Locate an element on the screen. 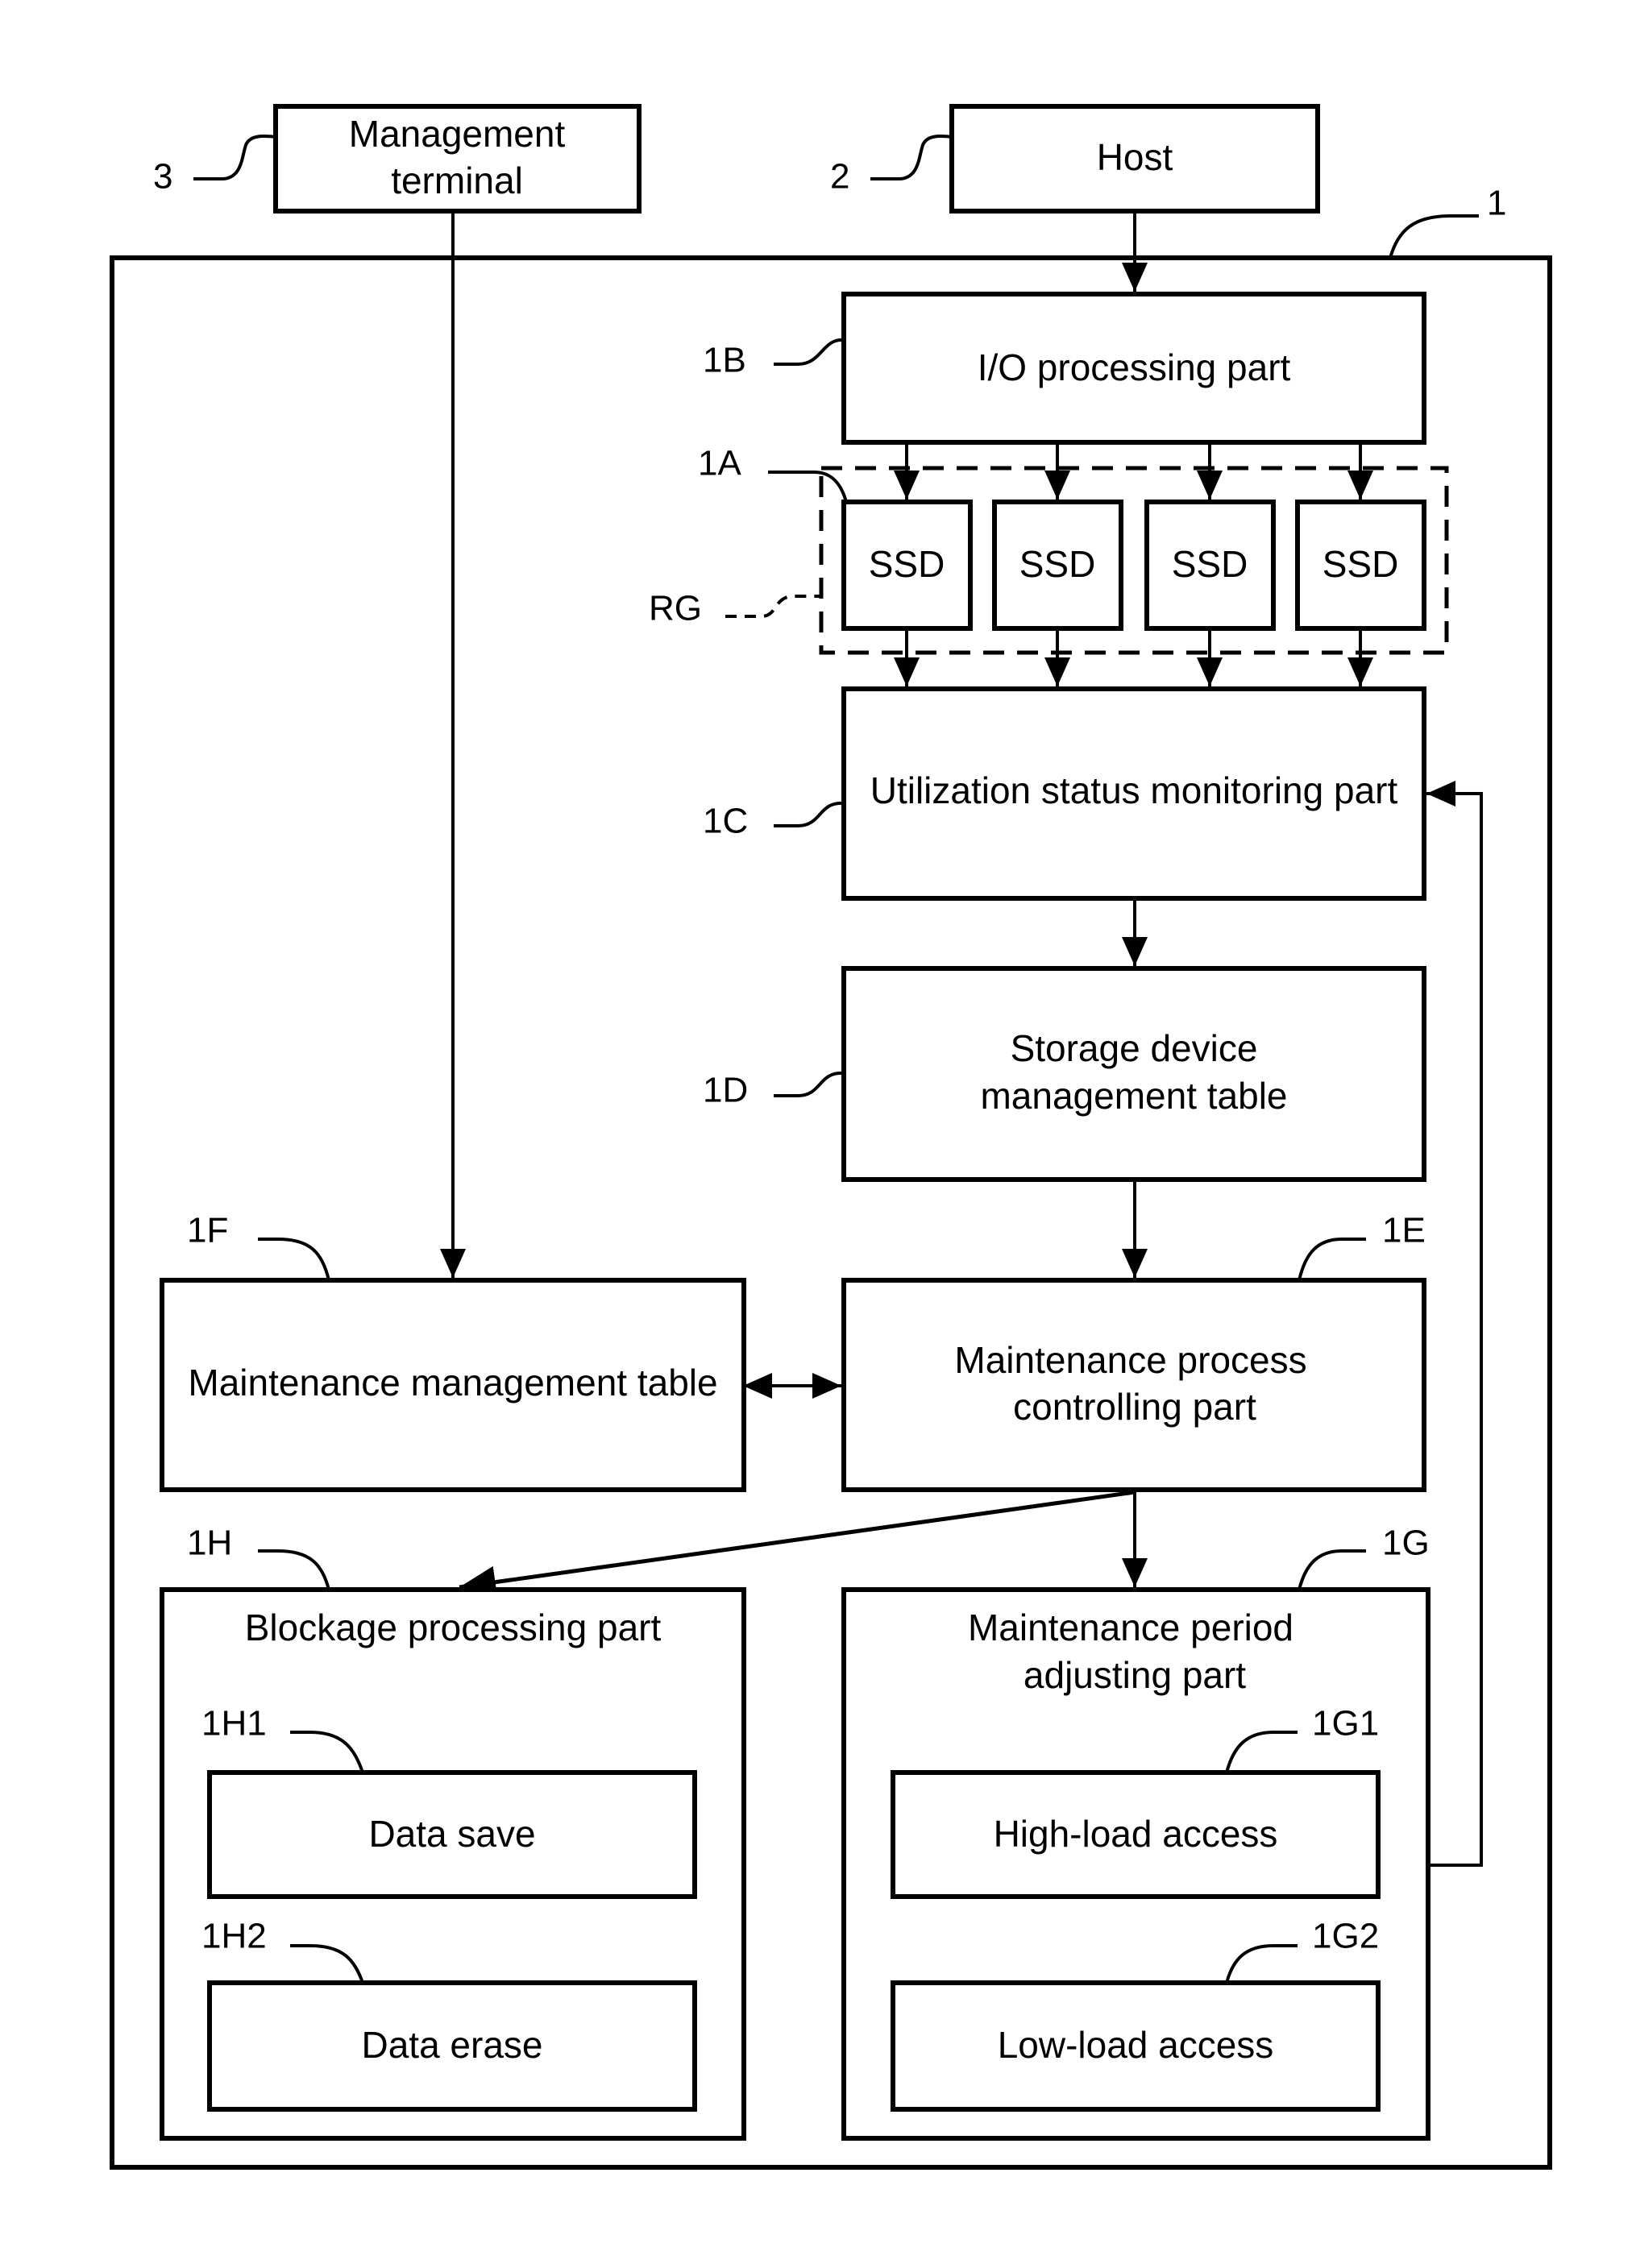 The image size is (1636, 2268). maintenance-table-node: Maintenance management table is located at coordinates (453, 1385).